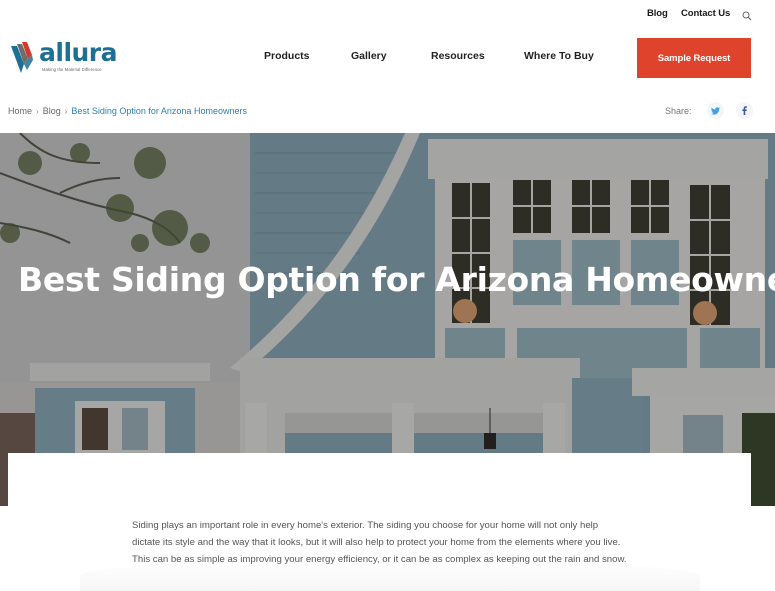 This screenshot has height=591, width=775. What do you see at coordinates (22, 57) in the screenshot?
I see `logo-mark-icon` at bounding box center [22, 57].